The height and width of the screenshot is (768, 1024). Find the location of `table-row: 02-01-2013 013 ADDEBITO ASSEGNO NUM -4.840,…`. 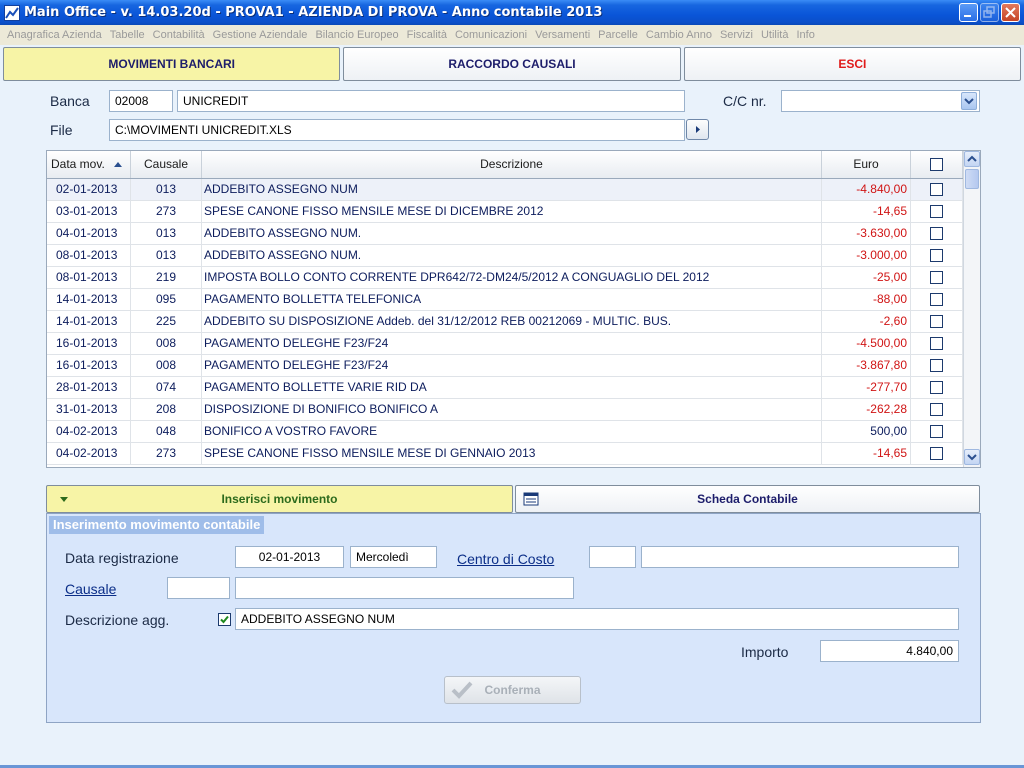

table-row: 02-01-2013 013 ADDEBITO ASSEGNO NUM -4.840,… is located at coordinates (505, 190).